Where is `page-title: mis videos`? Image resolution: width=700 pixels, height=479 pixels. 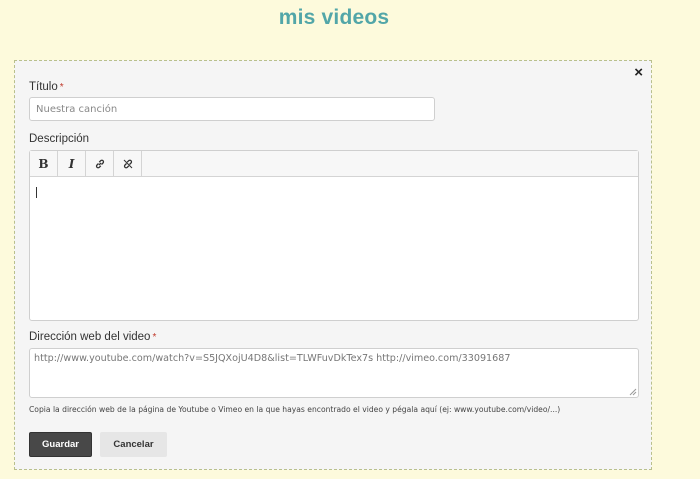 page-title: mis videos is located at coordinates (334, 17).